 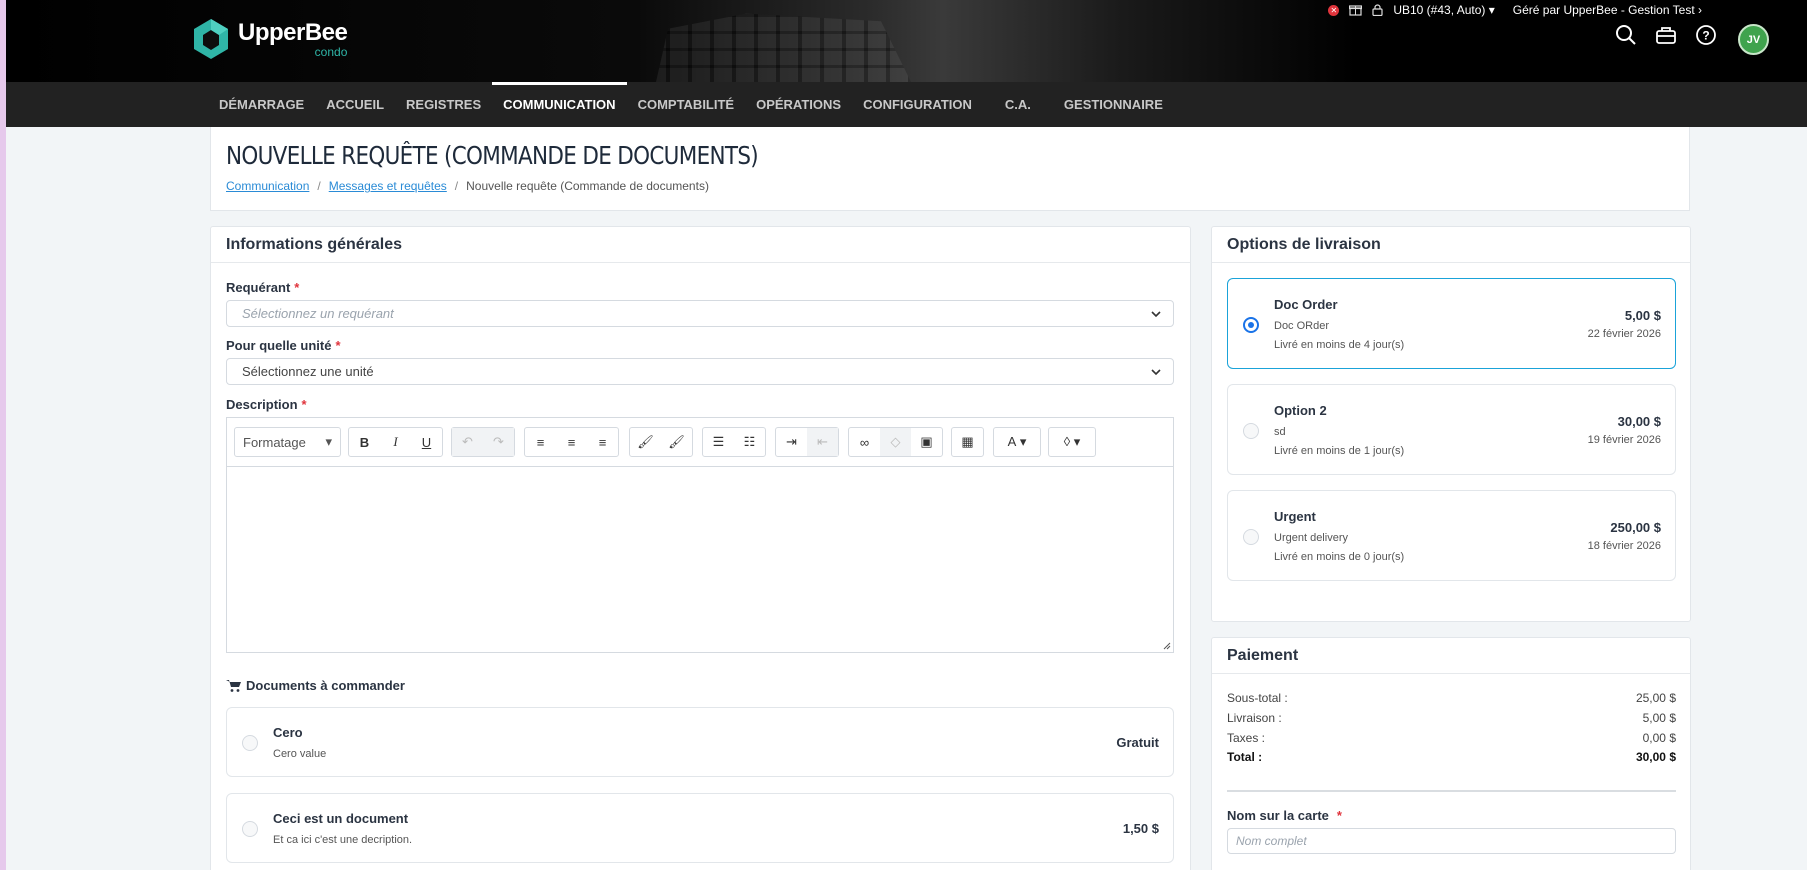 What do you see at coordinates (1607, 10) in the screenshot?
I see `managed-by: Géré par UpperBee - Gestion Test ›` at bounding box center [1607, 10].